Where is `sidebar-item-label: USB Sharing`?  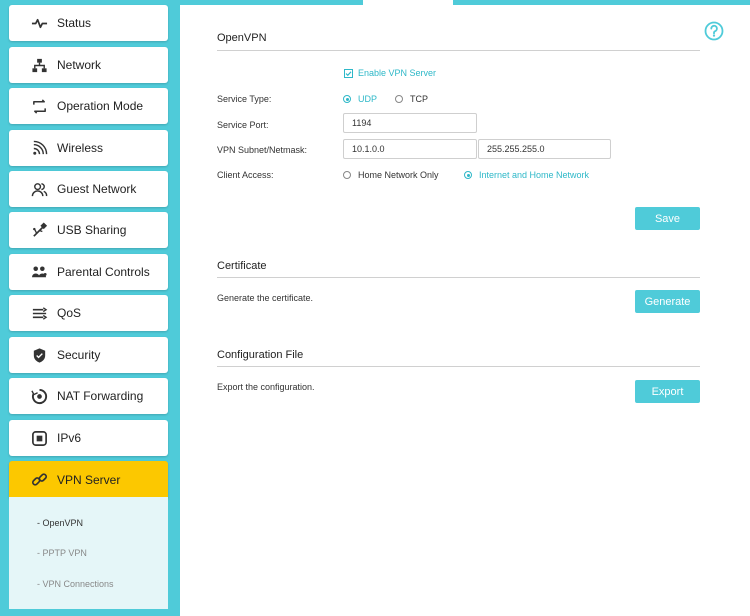 sidebar-item-label: USB Sharing is located at coordinates (92, 230).